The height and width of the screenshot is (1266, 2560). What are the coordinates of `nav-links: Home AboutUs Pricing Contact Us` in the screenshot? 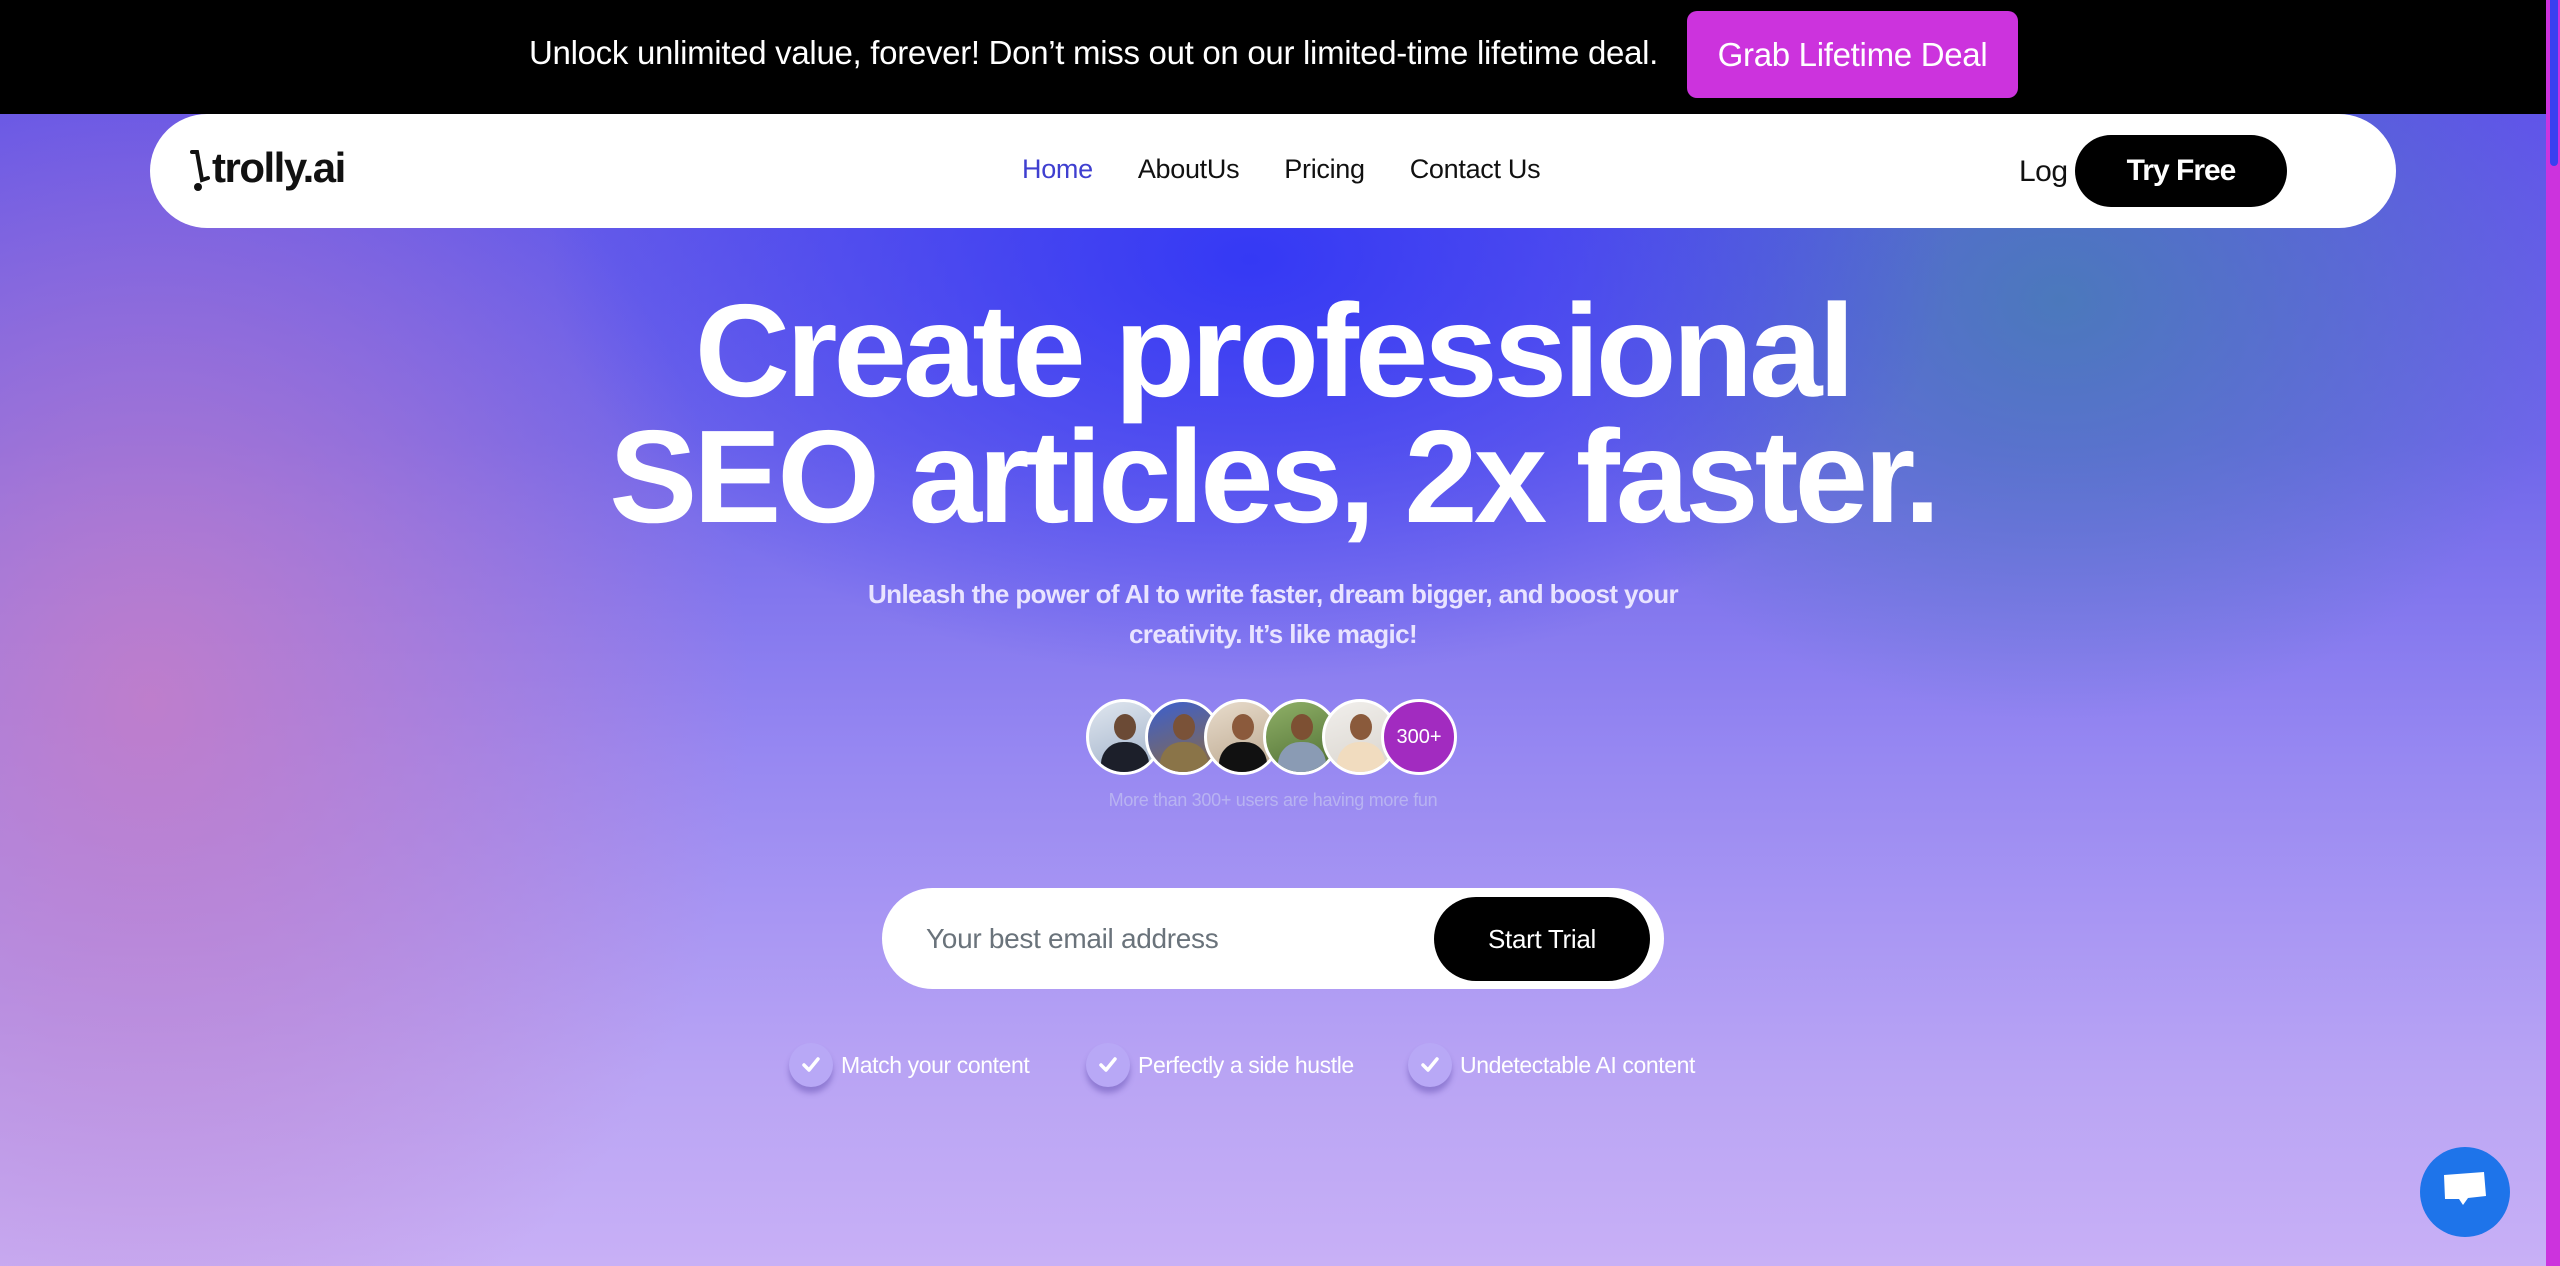 It's located at (1303, 169).